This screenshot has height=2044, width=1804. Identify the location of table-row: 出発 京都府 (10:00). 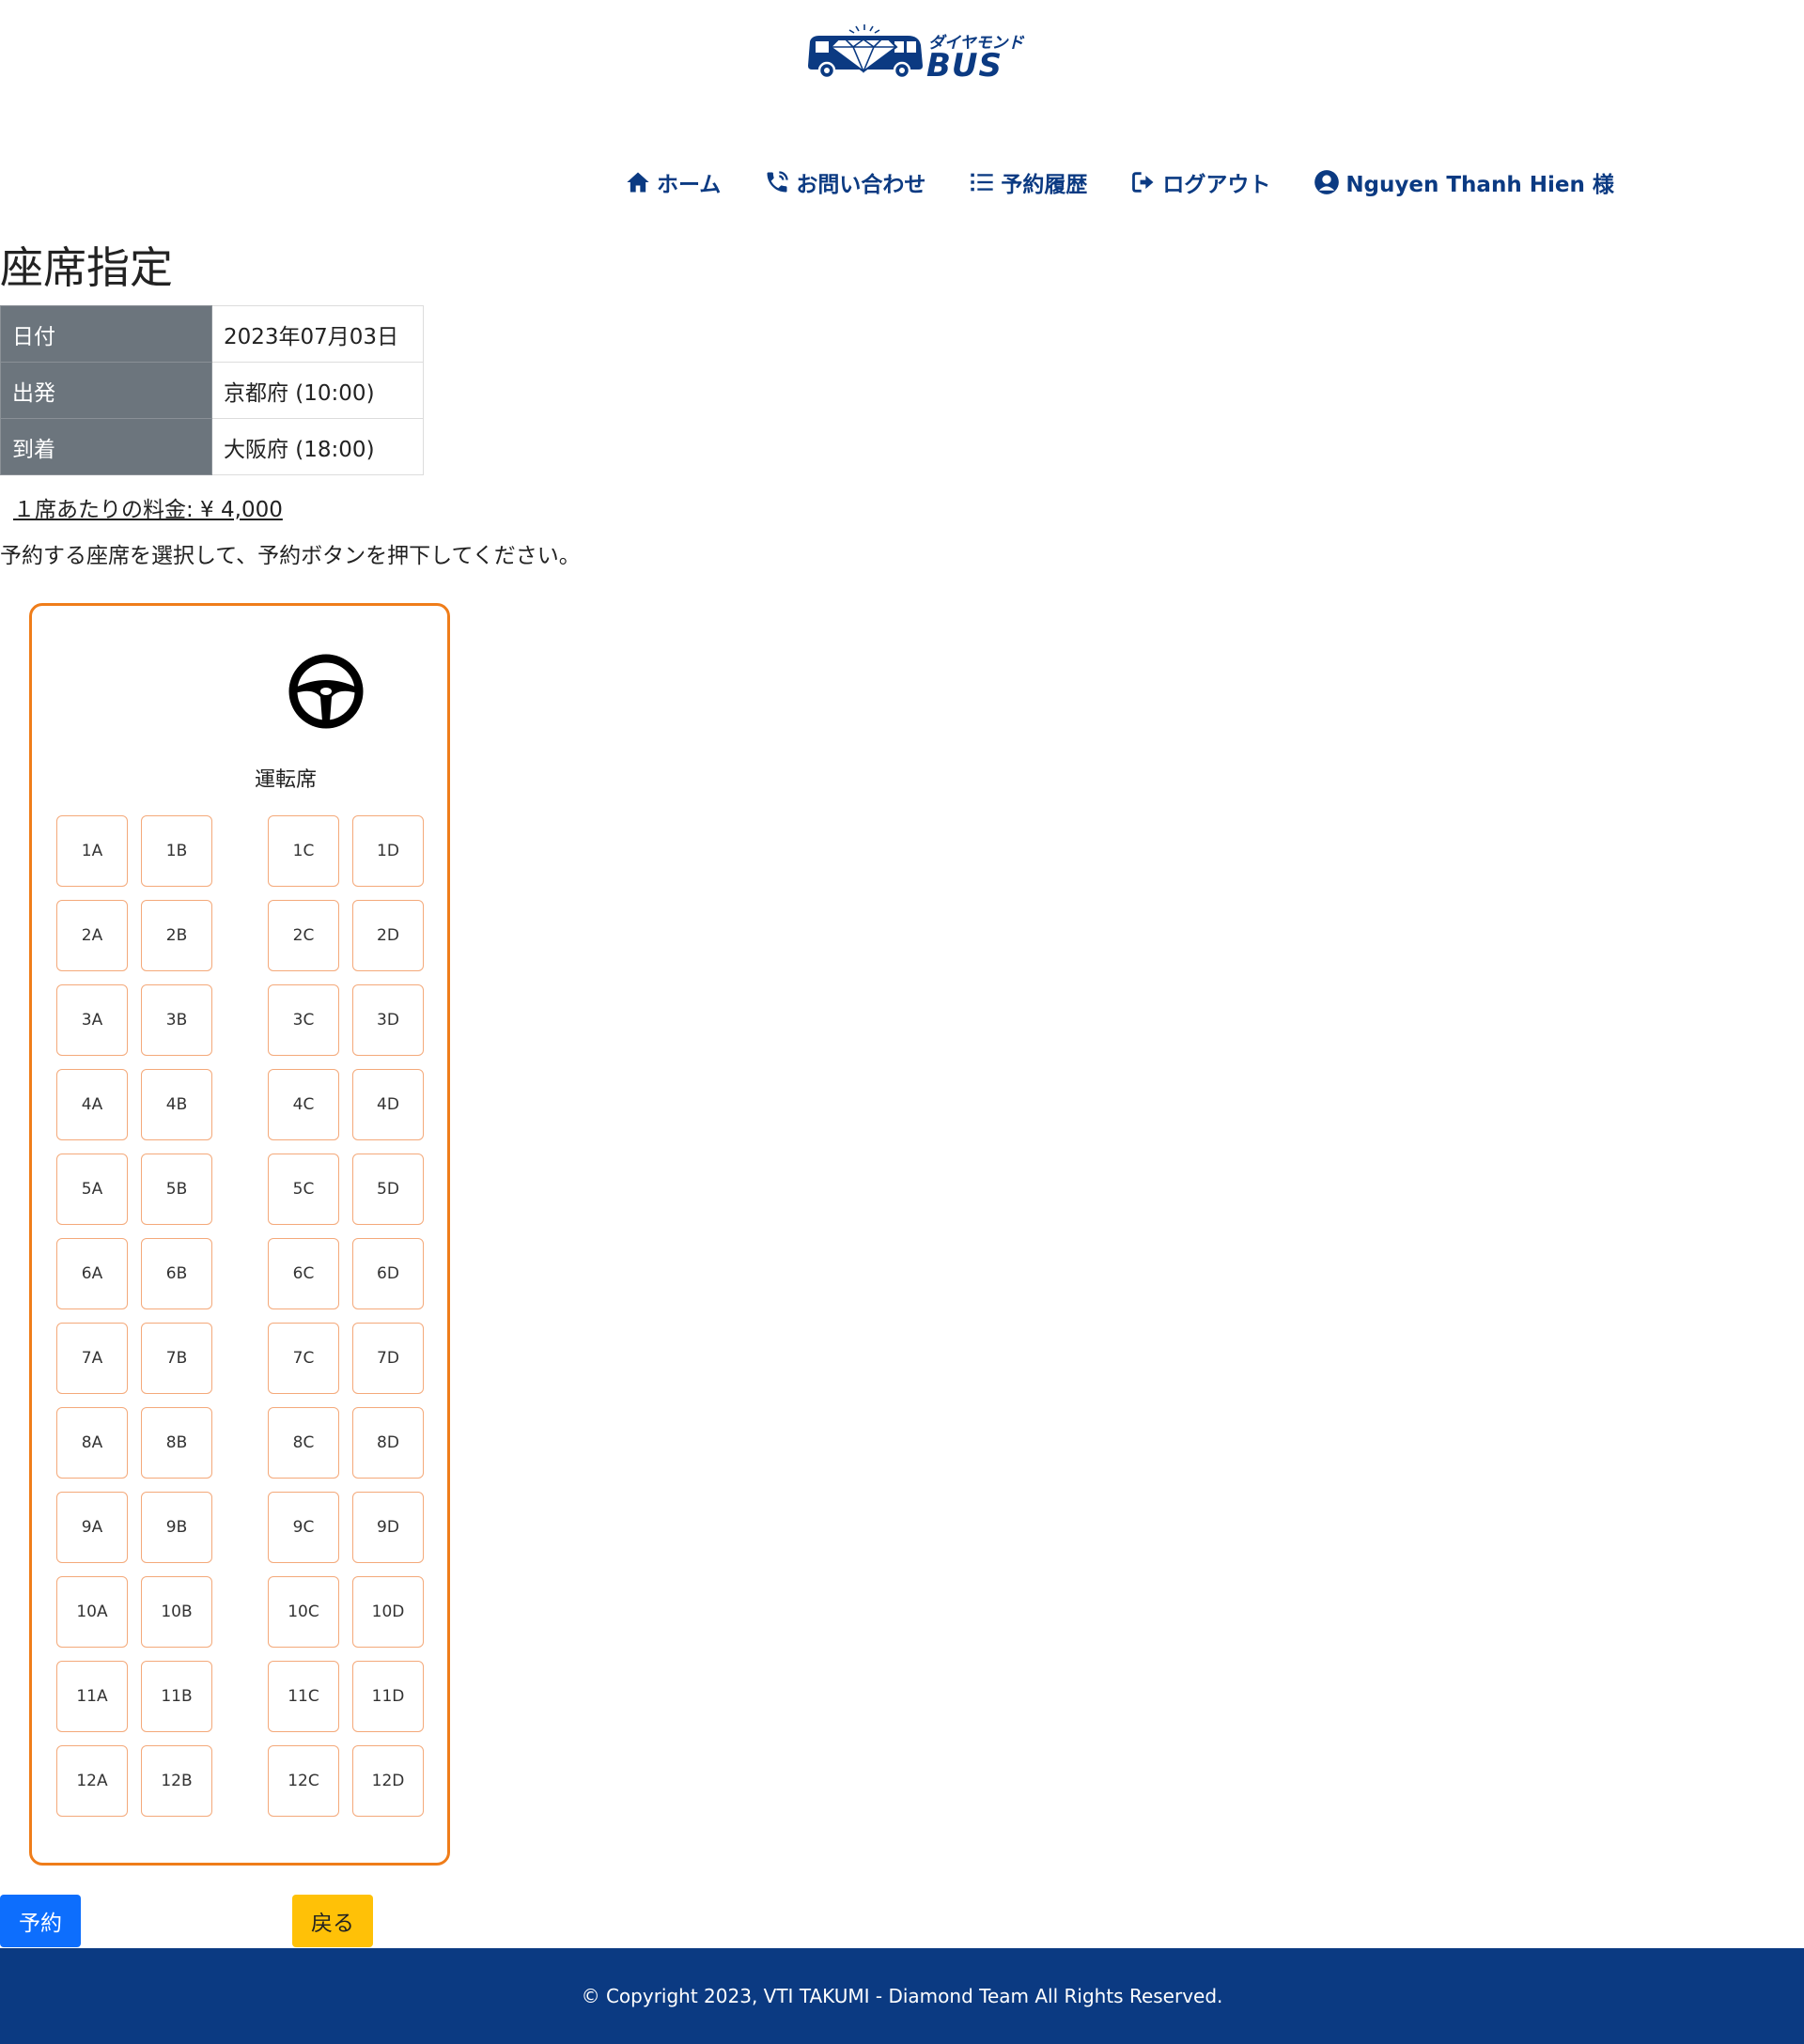
(212, 390).